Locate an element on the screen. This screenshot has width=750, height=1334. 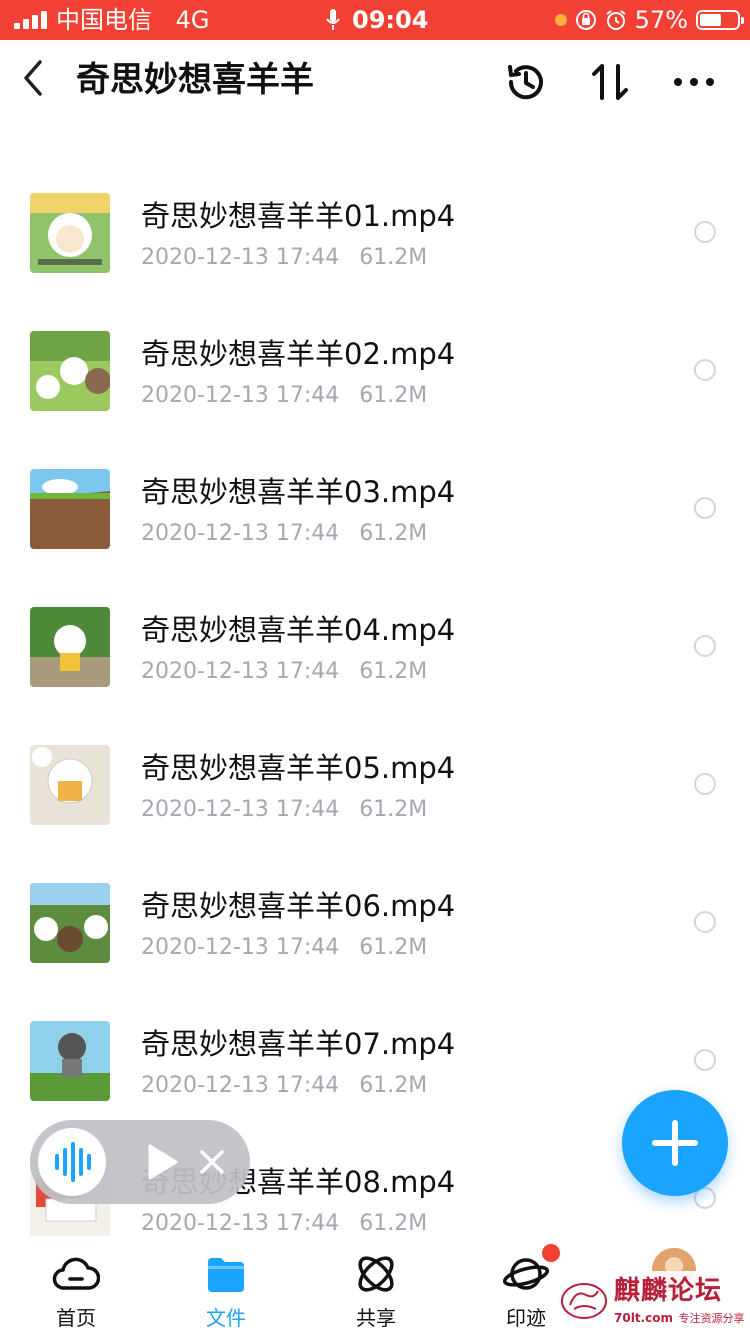
share-orbit-icon is located at coordinates (376, 1274).